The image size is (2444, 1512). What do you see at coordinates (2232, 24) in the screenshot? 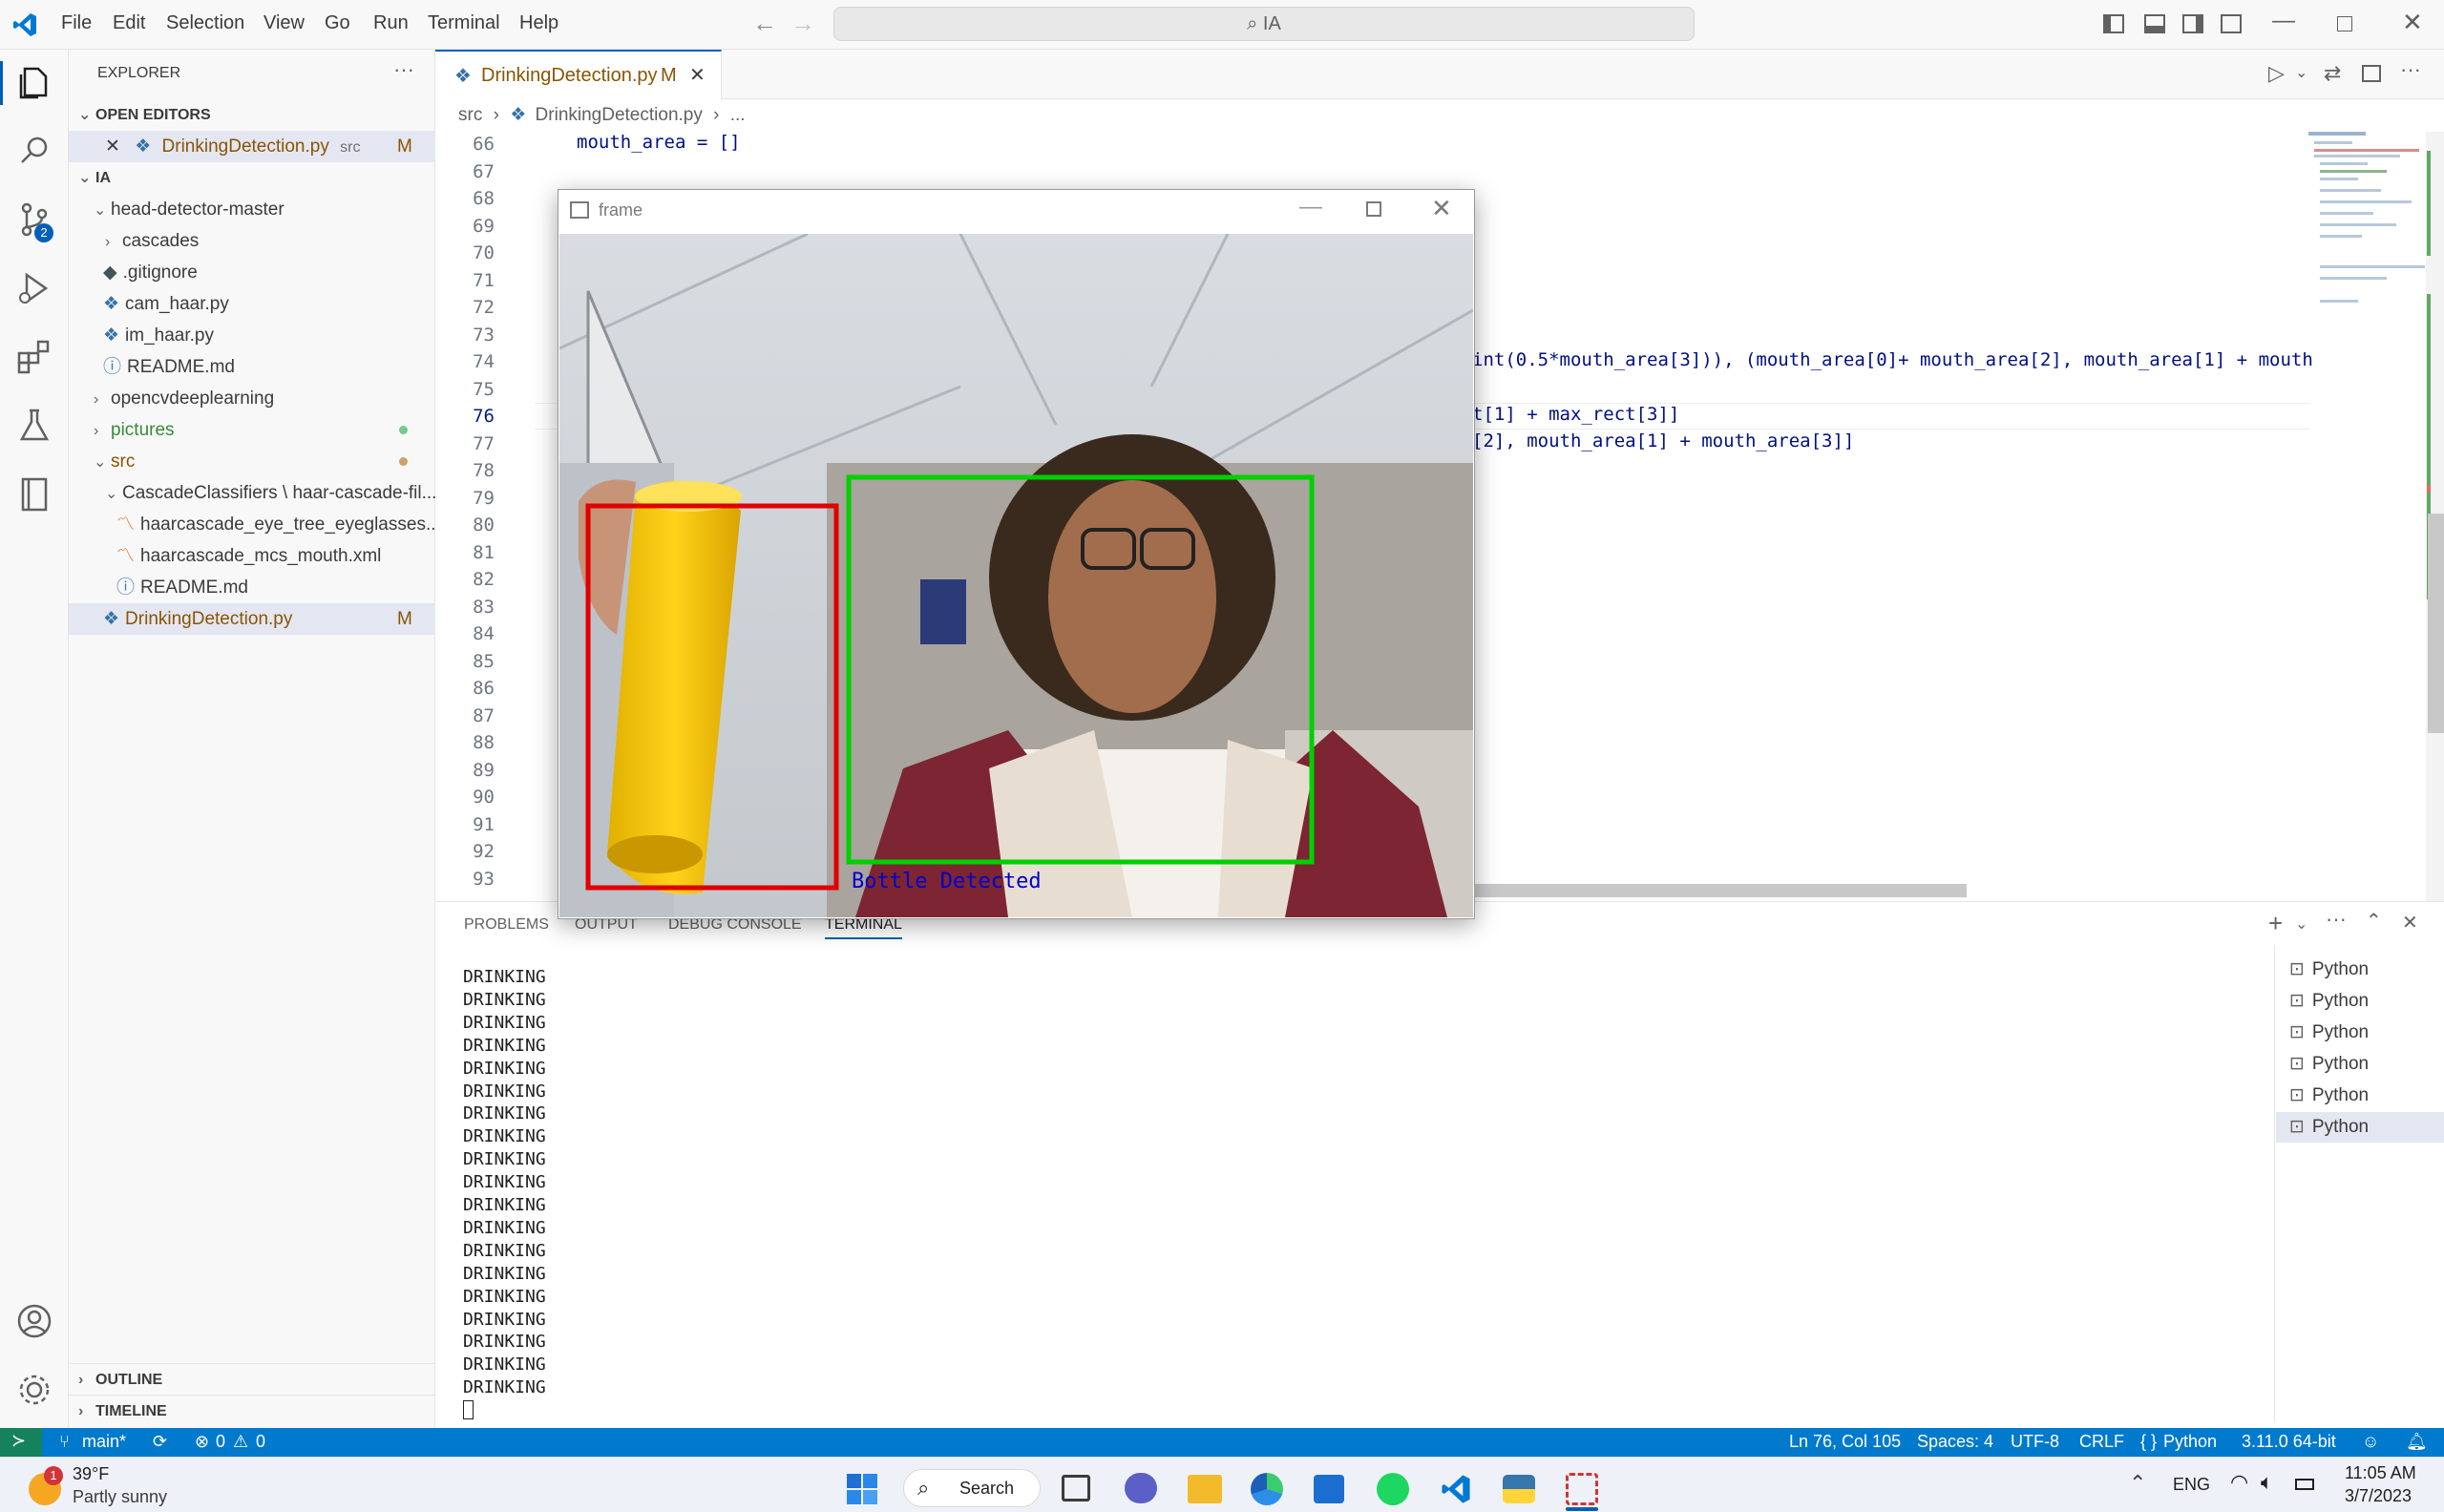
I see `customize-layout-icon` at bounding box center [2232, 24].